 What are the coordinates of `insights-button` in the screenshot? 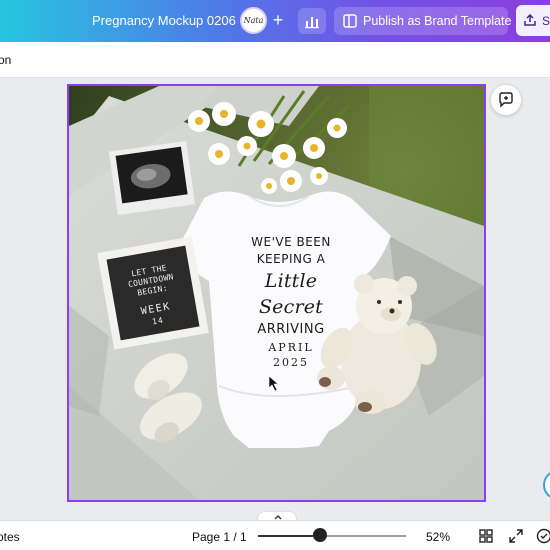 It's located at (312, 21).